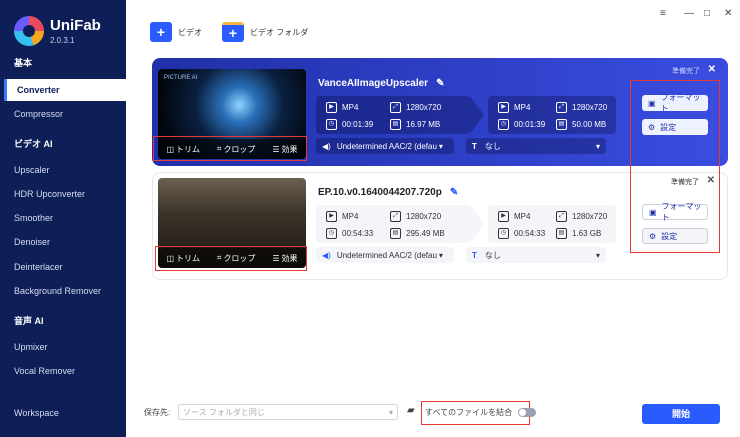  Describe the element at coordinates (63, 371) in the screenshot. I see `sidebar-item-vocal-remover: Vocal Remover` at that location.